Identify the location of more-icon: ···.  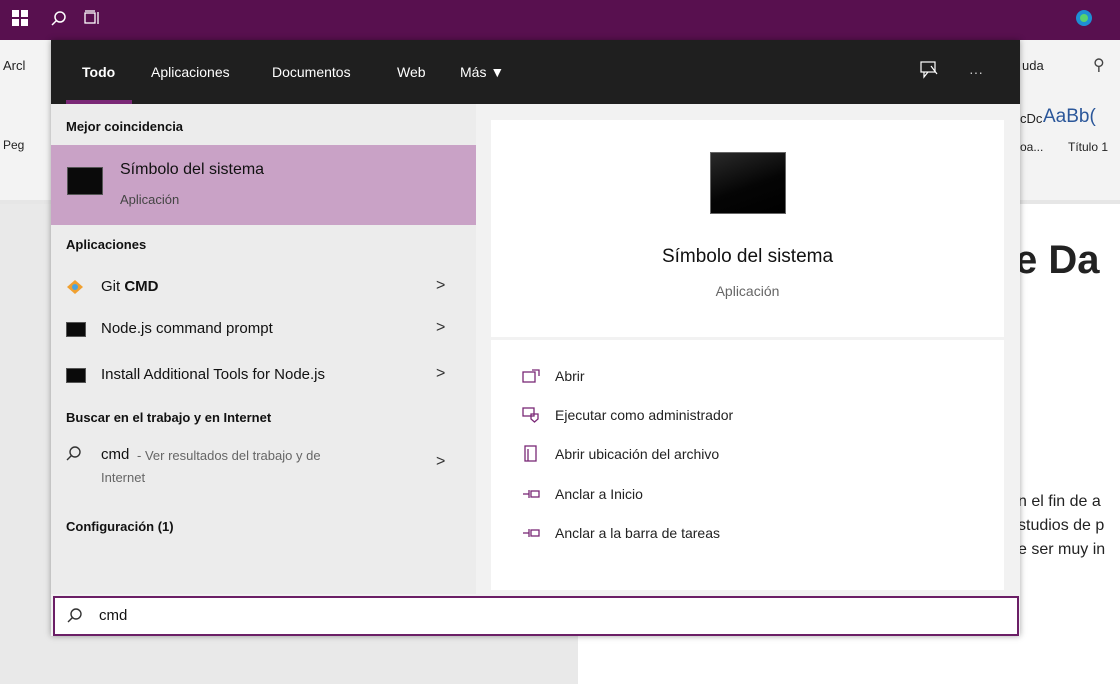
(976, 72).